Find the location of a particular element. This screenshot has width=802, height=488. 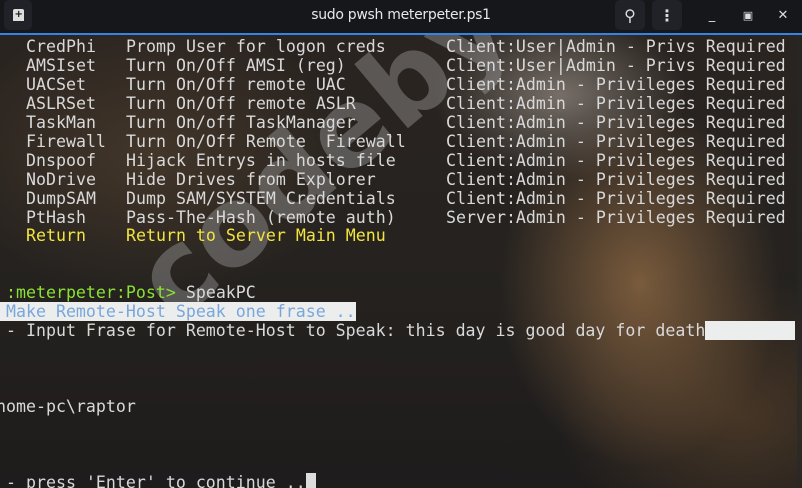

module-name: Firewall is located at coordinates (66, 141).